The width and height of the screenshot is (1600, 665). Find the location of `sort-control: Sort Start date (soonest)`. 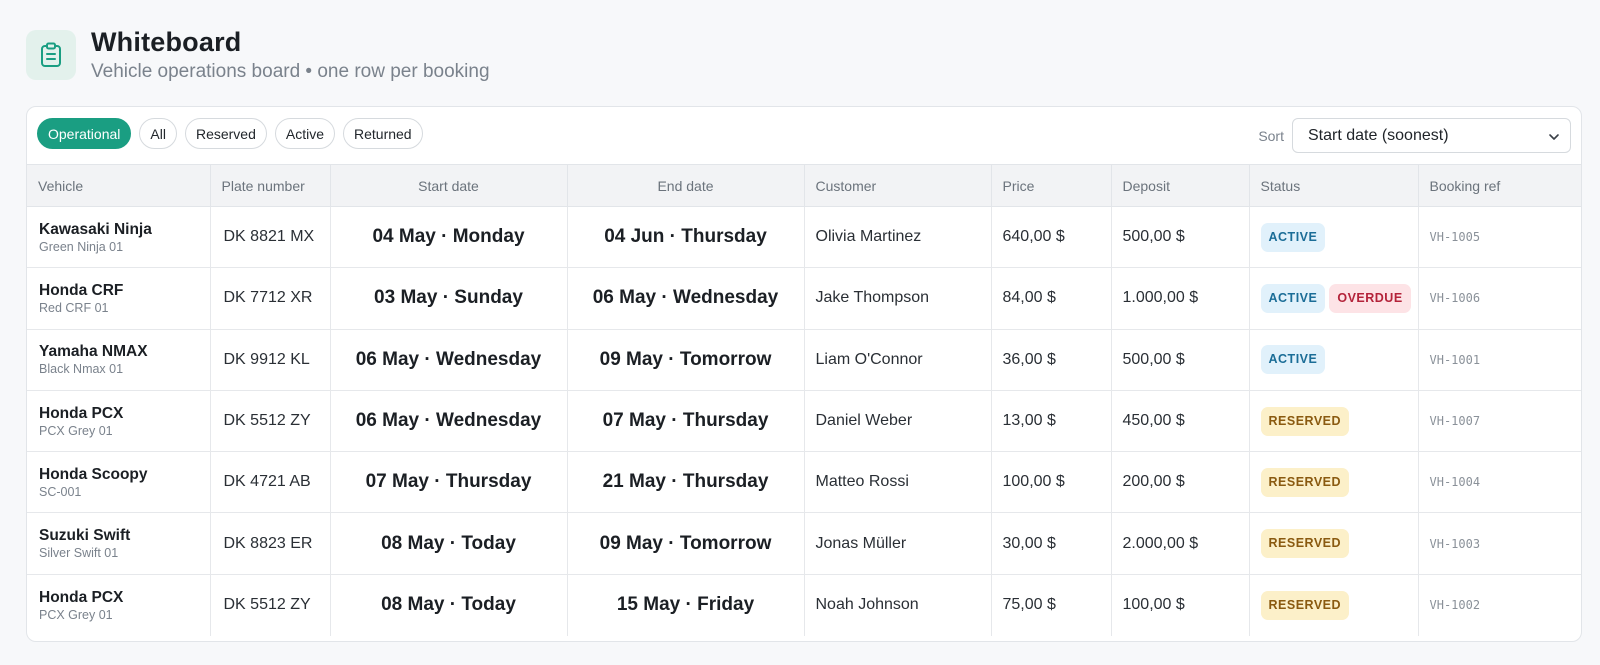

sort-control: Sort Start date (soonest) is located at coordinates (1414, 135).